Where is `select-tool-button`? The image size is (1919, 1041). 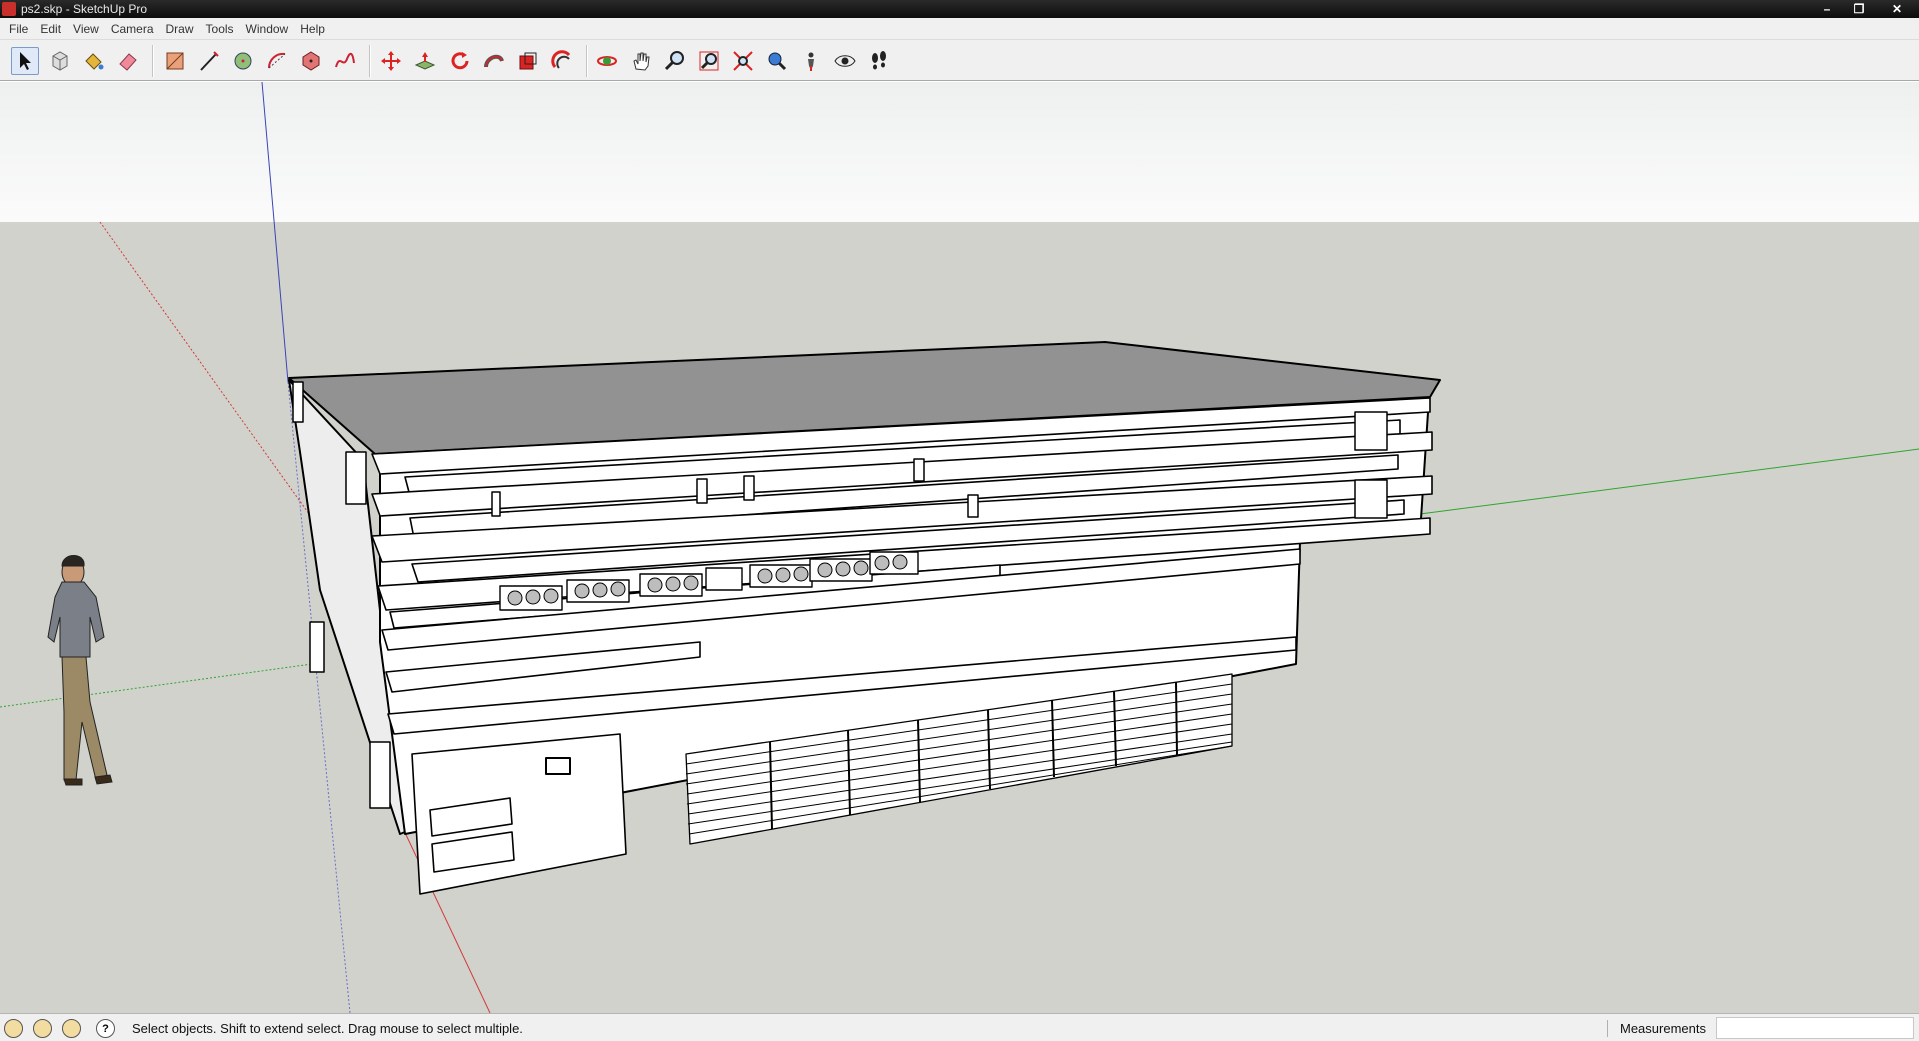 select-tool-button is located at coordinates (25, 61).